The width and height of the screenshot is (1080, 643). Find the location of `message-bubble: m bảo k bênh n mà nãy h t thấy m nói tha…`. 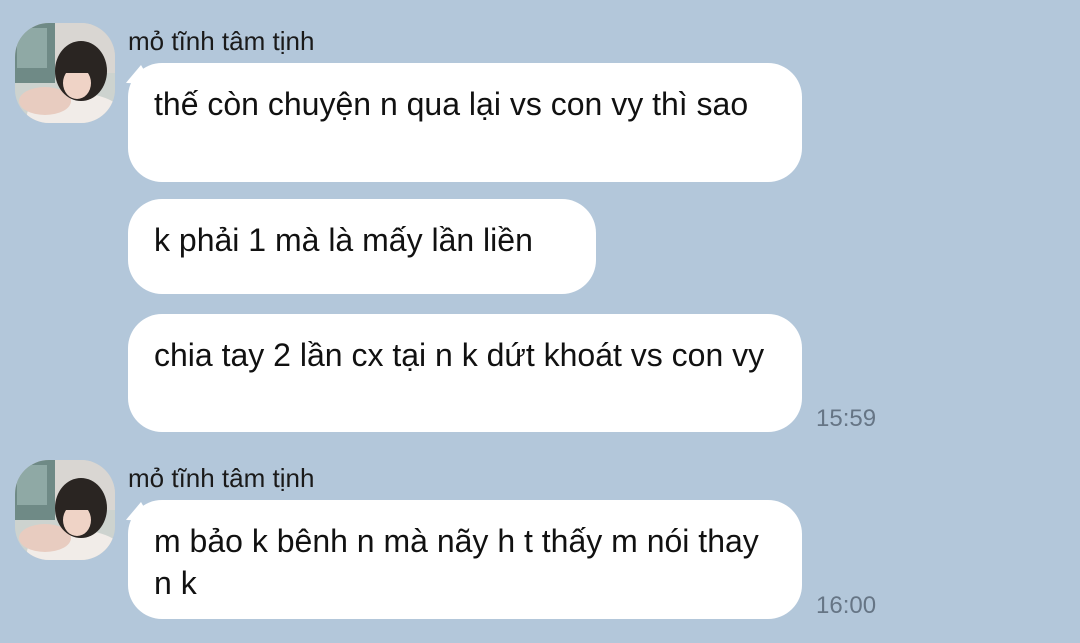

message-bubble: m bảo k bênh n mà nãy h t thấy m nói tha… is located at coordinates (465, 559).